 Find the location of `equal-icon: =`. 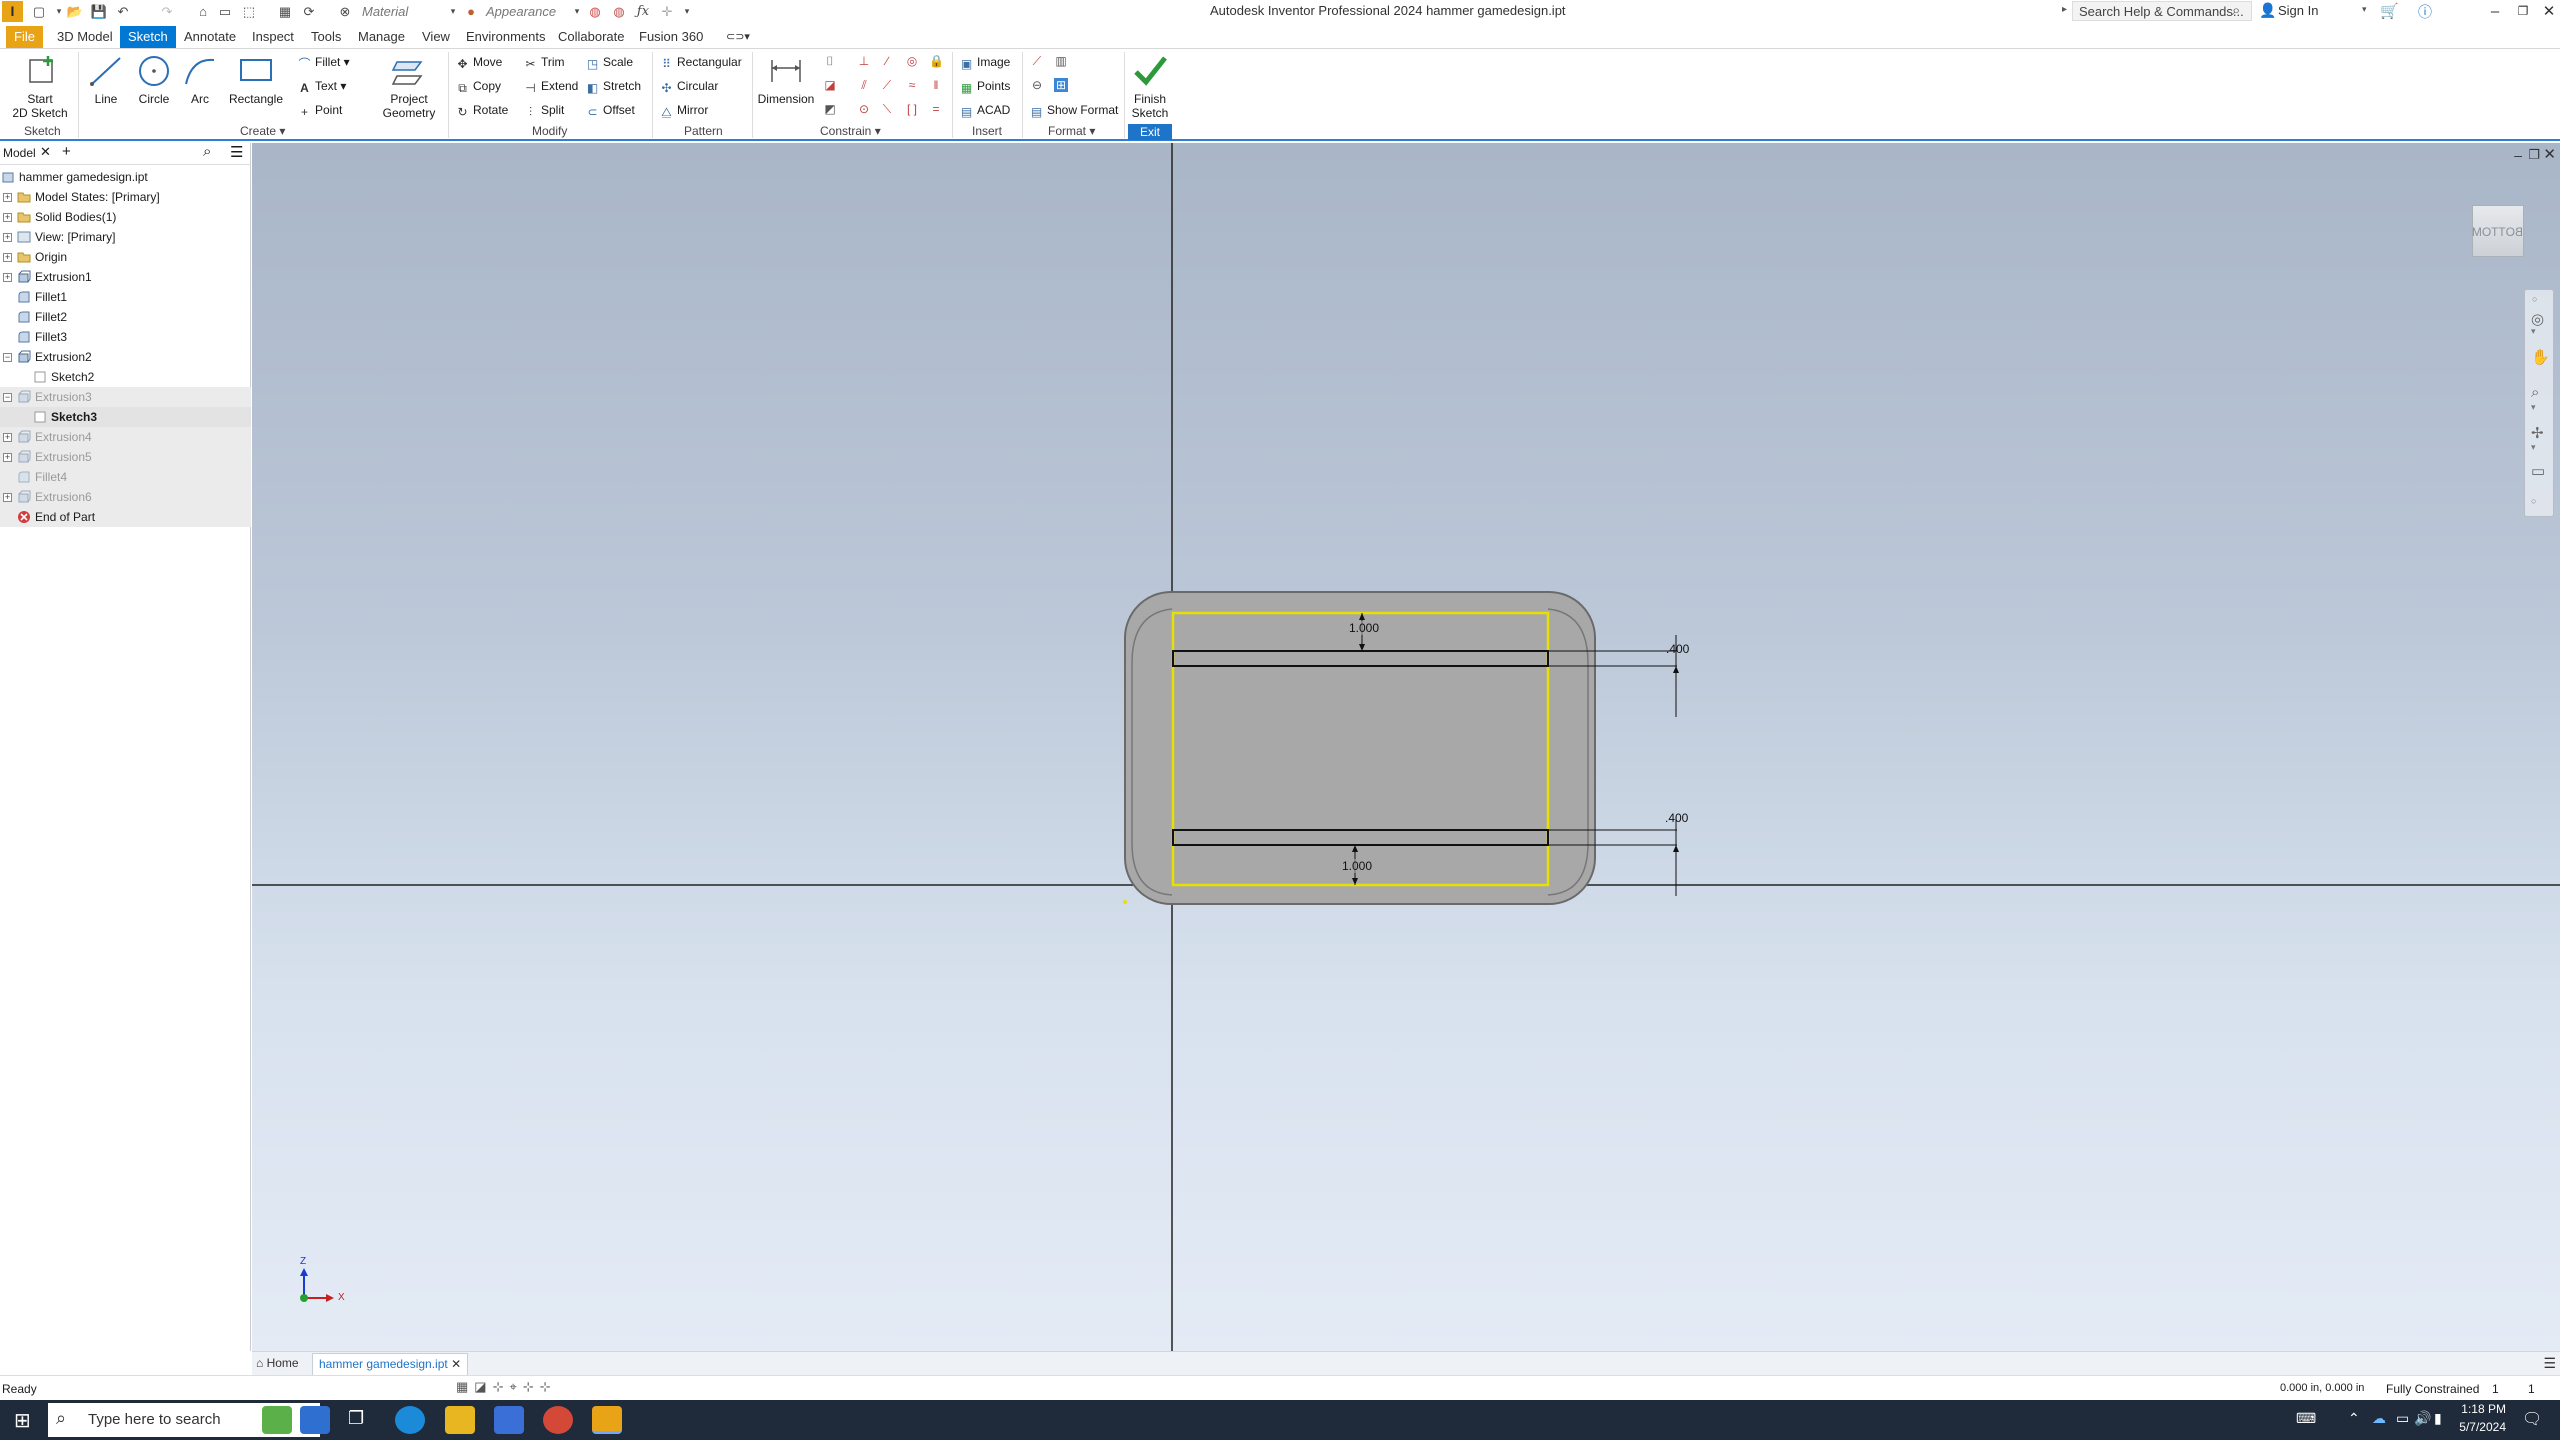

equal-icon: = is located at coordinates (936, 109).